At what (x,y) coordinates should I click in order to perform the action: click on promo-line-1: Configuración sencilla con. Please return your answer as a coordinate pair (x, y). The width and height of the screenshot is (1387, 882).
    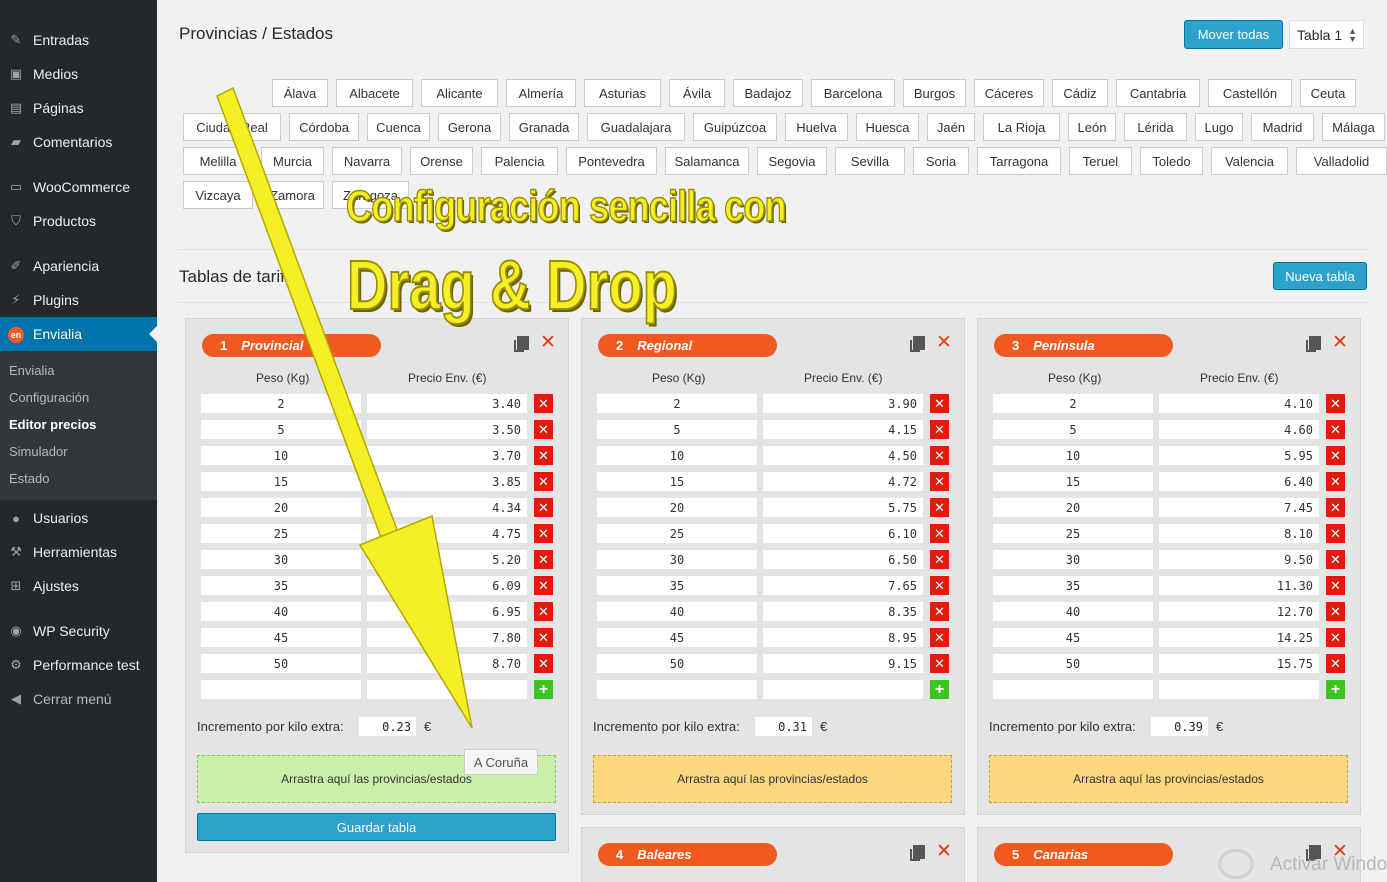
    Looking at the image, I should click on (566, 206).